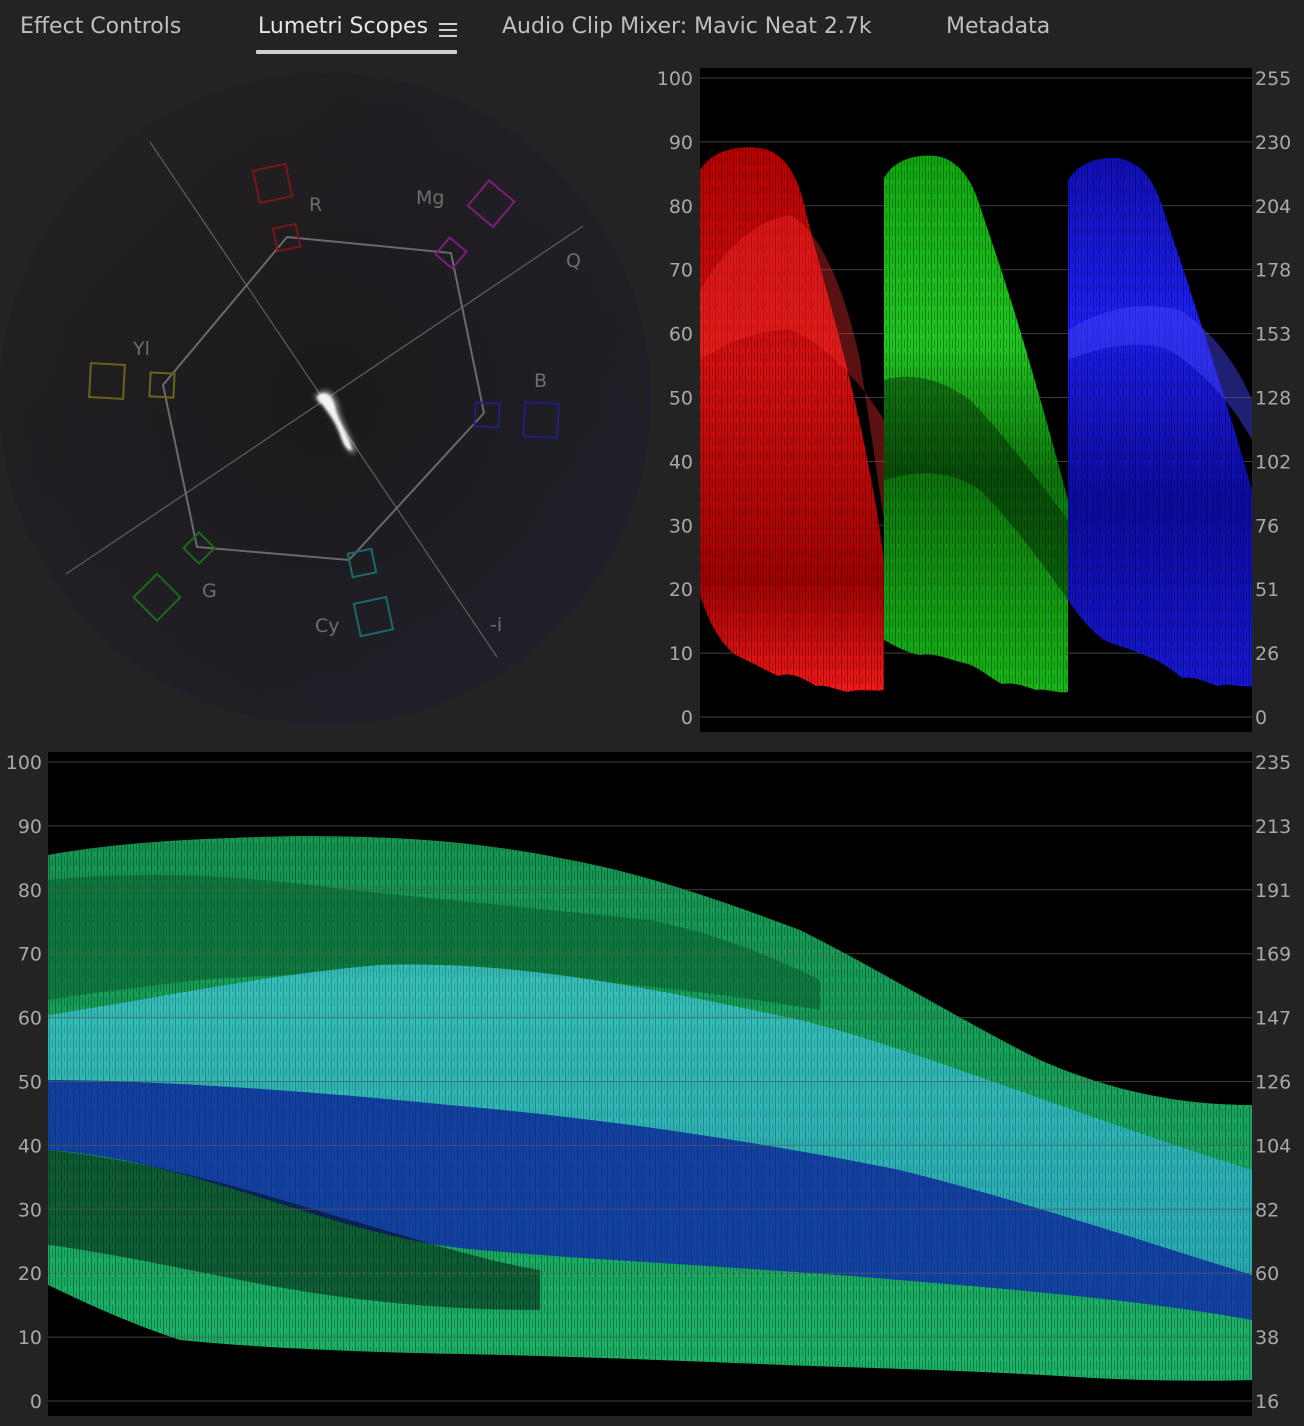  Describe the element at coordinates (1273, 79) in the screenshot. I see `rgb-parade-right-tick-label: 255` at that location.